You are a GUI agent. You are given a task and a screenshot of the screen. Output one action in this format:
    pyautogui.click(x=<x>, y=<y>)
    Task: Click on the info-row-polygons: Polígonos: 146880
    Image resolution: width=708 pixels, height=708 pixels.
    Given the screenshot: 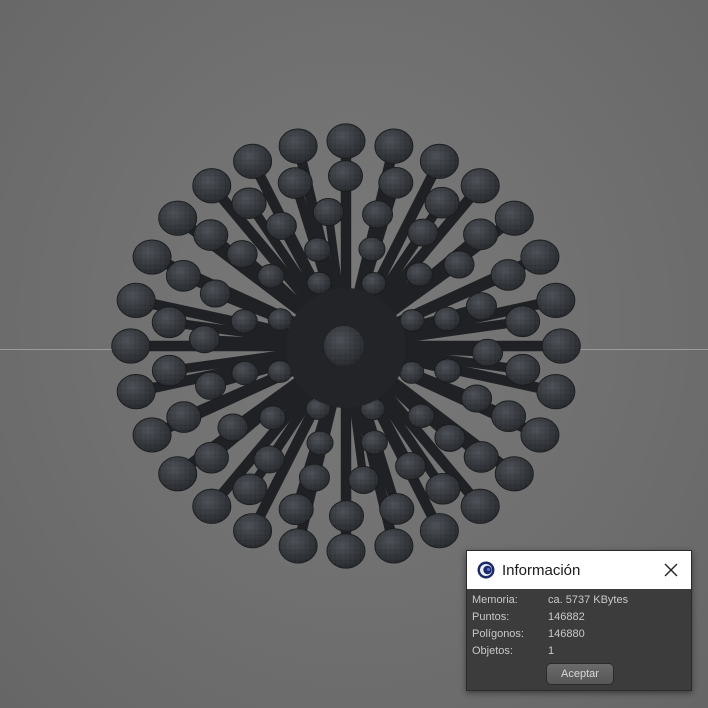 What is the action you would take?
    pyautogui.click(x=579, y=636)
    